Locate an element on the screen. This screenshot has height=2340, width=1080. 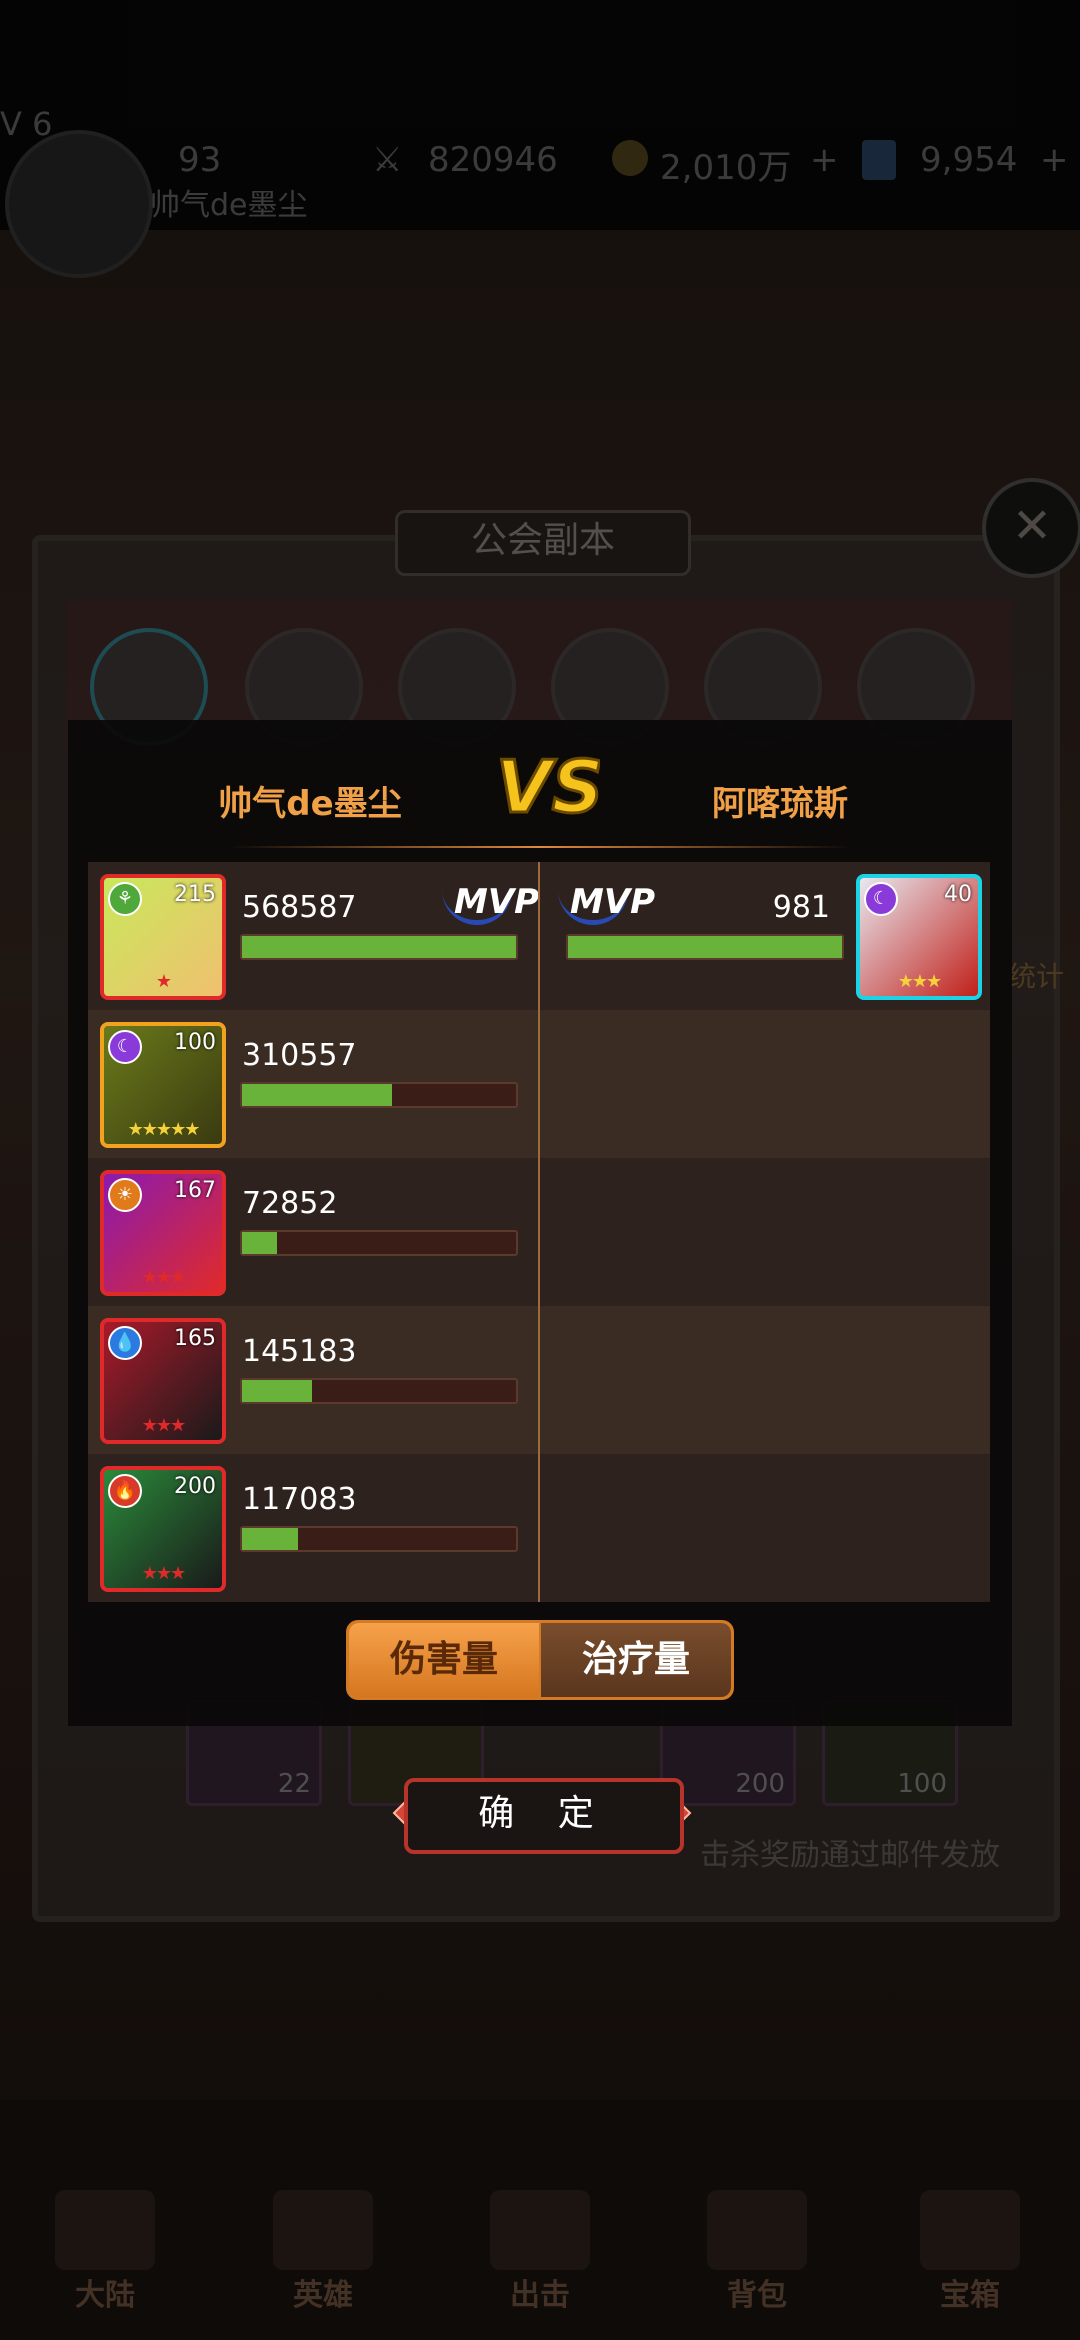
wind-element-icon: ⚘ is located at coordinates (125, 899).